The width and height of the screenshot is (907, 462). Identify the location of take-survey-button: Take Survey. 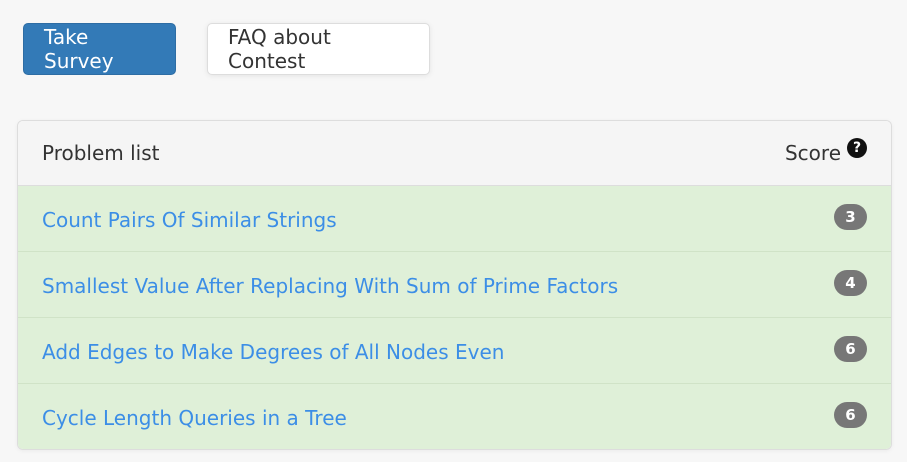
(99, 49).